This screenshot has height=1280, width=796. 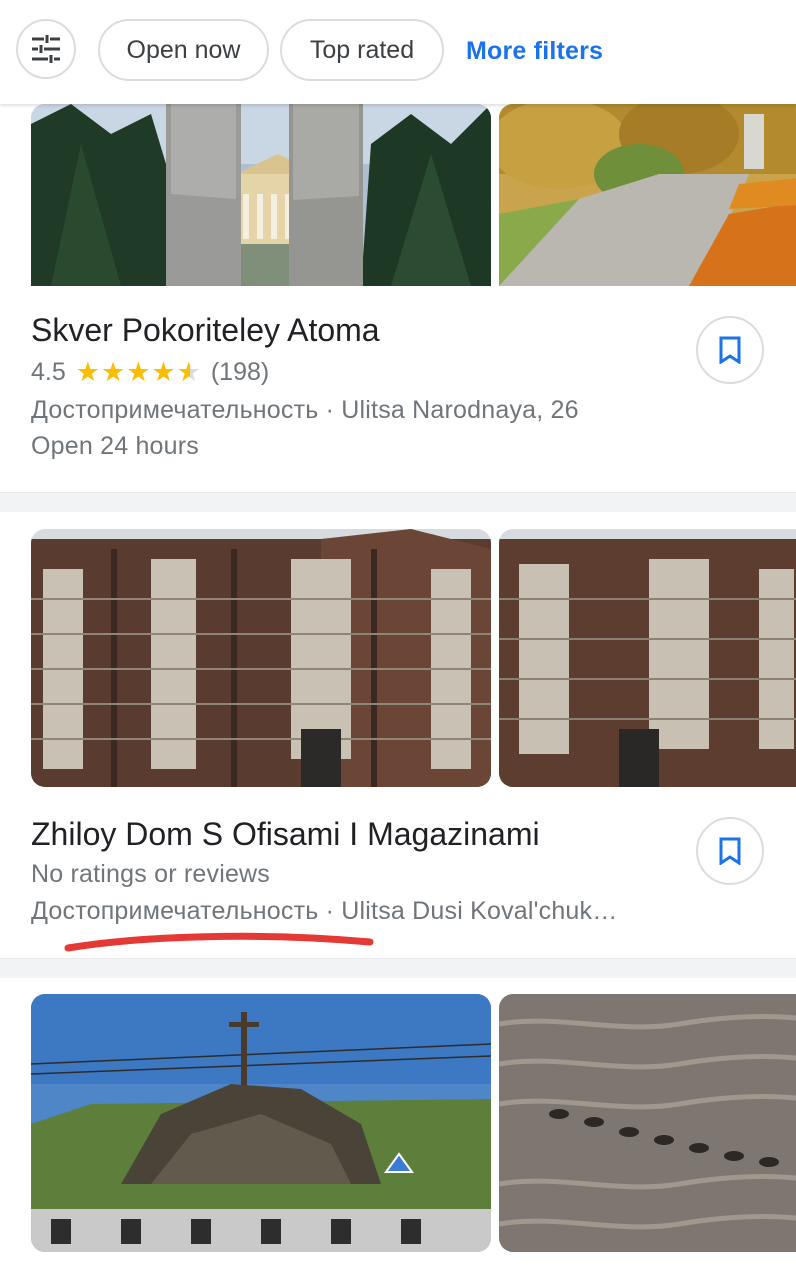 What do you see at coordinates (534, 51) in the screenshot?
I see `more-filters-link: More filters` at bounding box center [534, 51].